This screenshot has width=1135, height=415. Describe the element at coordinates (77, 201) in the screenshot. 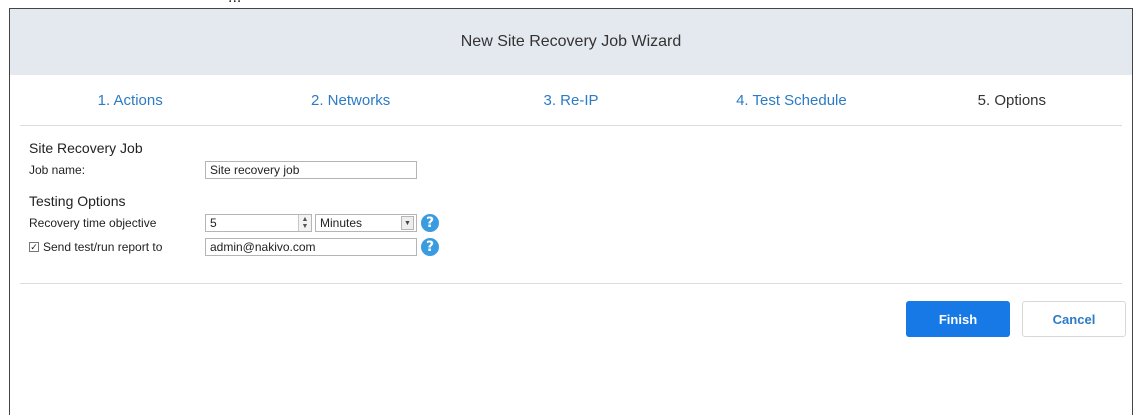

I see `testing-options-section-title: Testing Options` at that location.